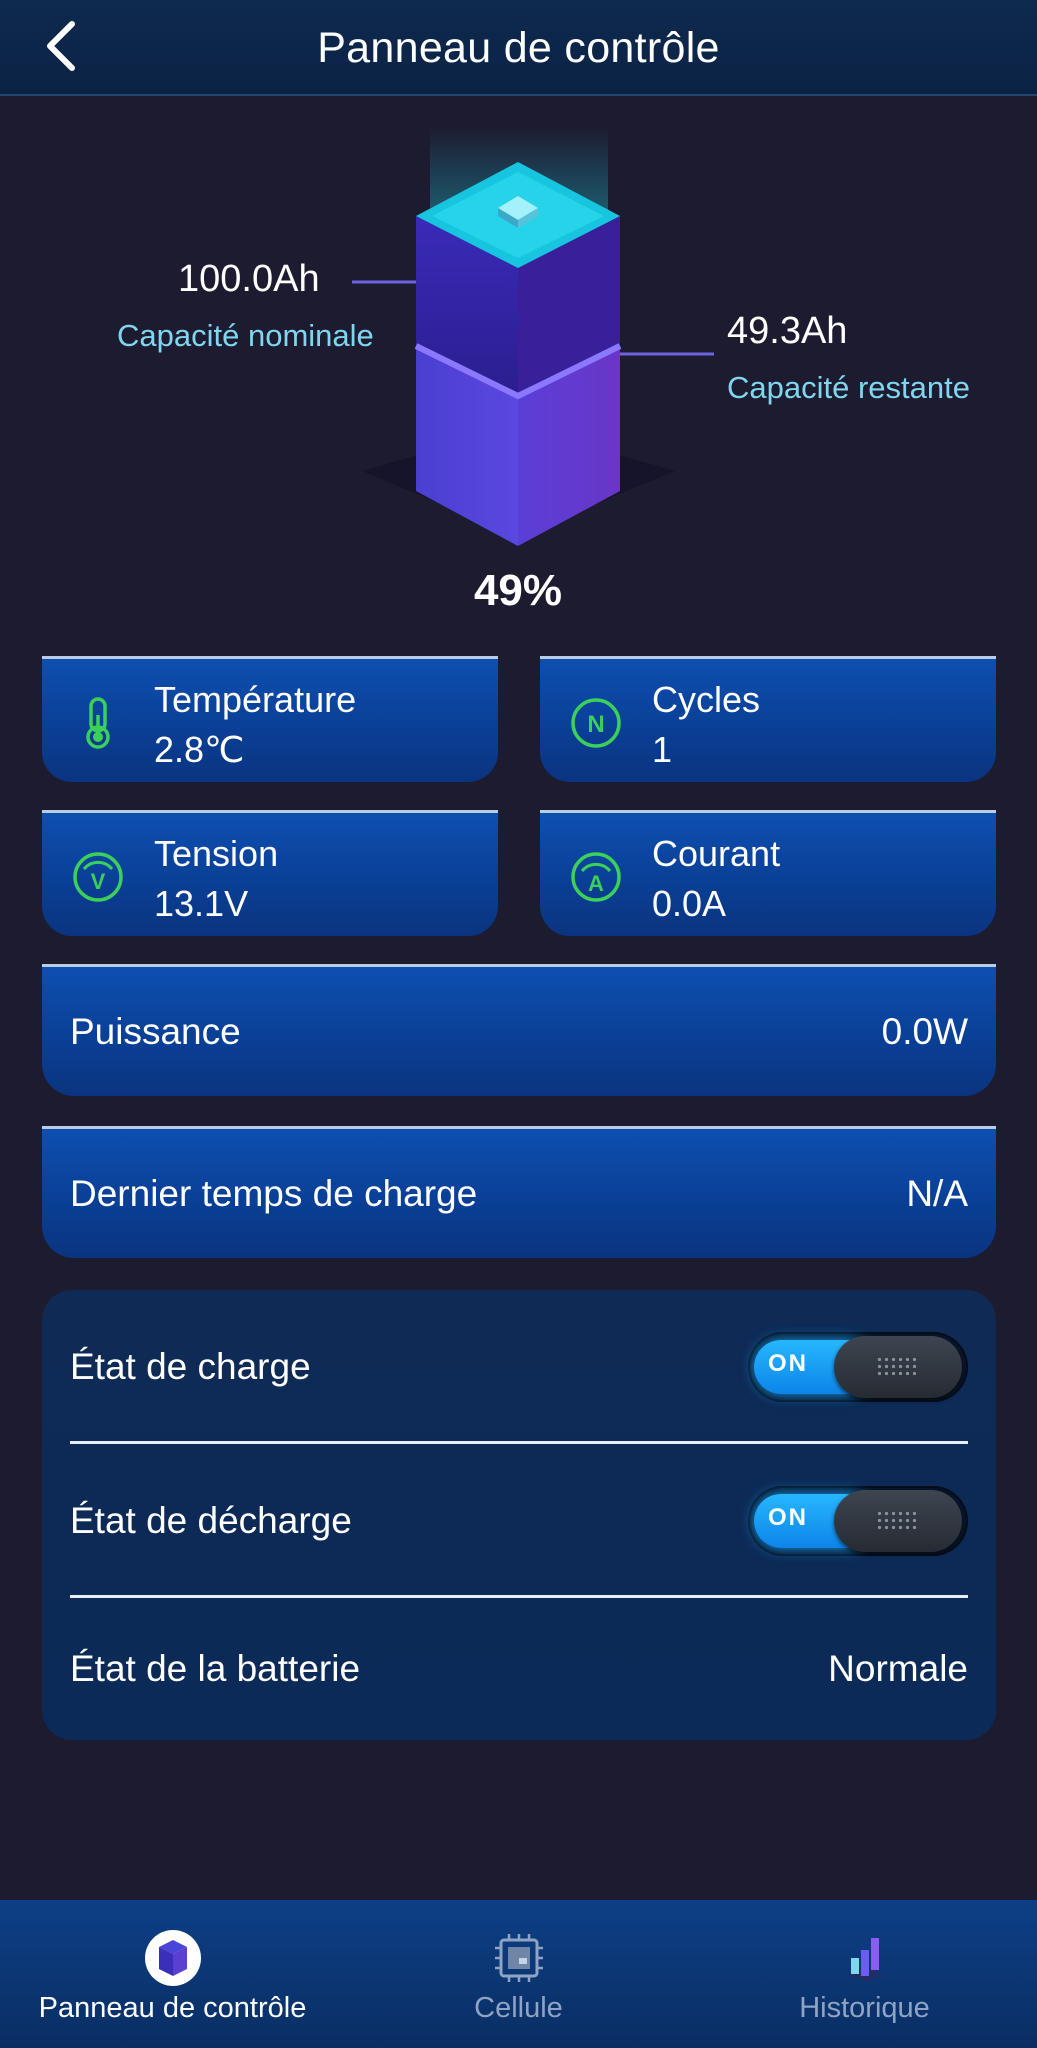 This screenshot has height=2048, width=1037. I want to click on voltage-value: 13.1V, so click(201, 903).